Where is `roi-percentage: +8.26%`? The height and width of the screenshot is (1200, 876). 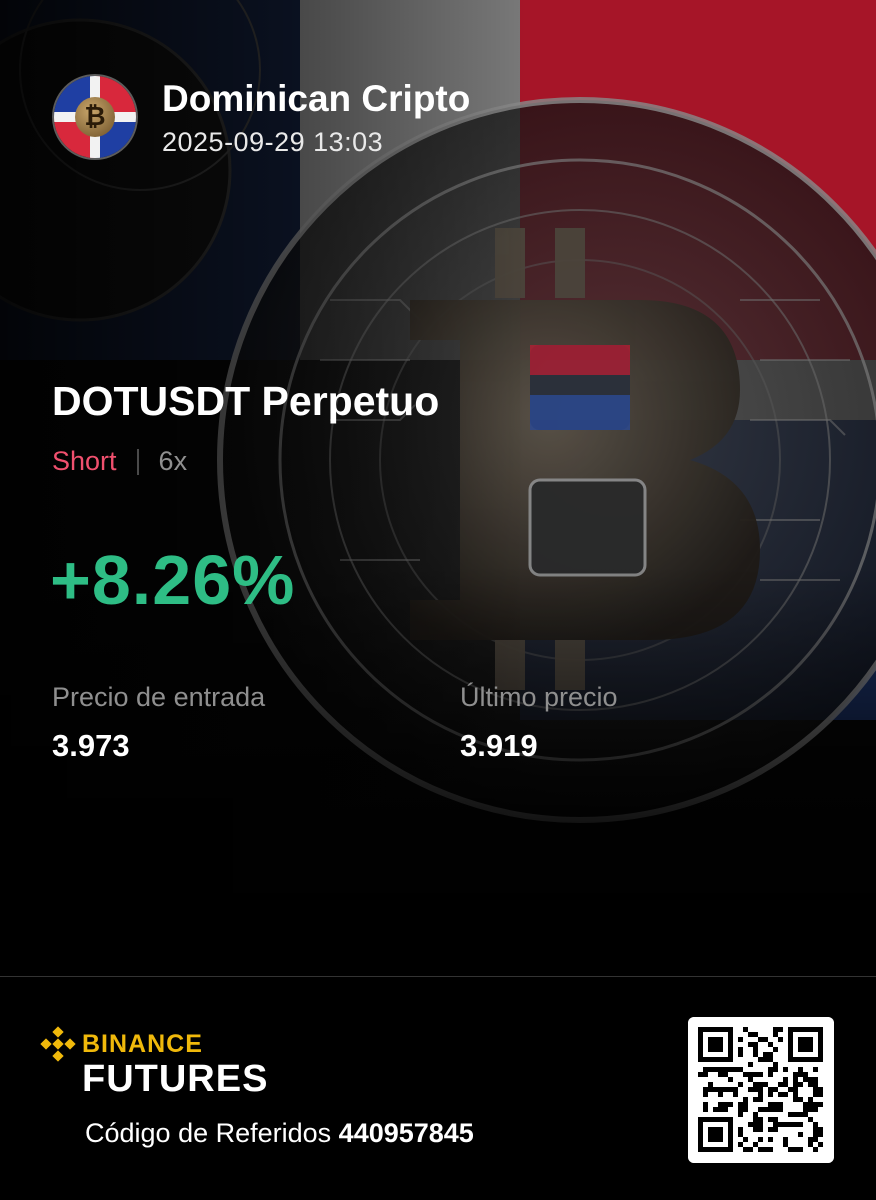
roi-percentage: +8.26% is located at coordinates (173, 580).